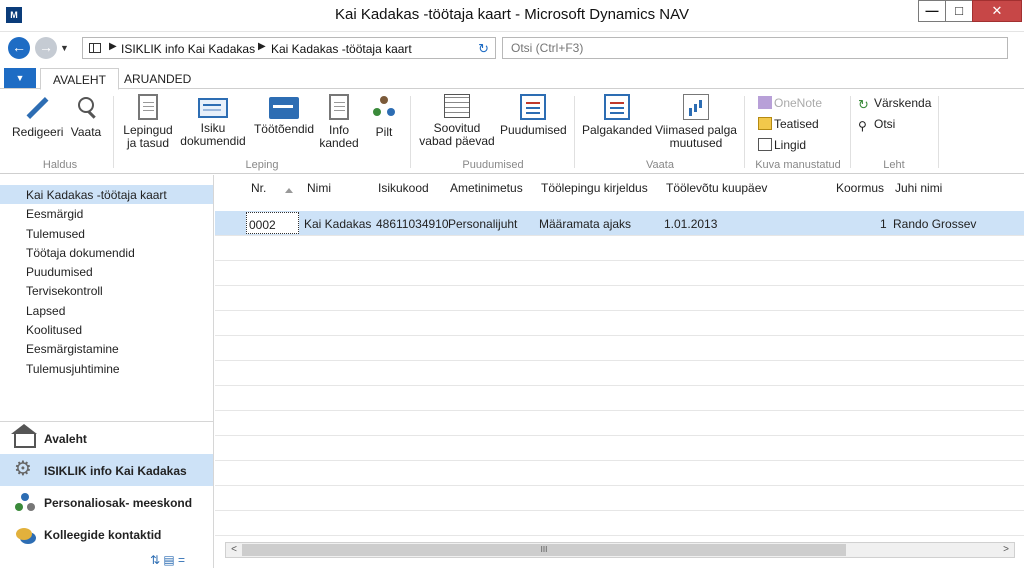 The width and height of the screenshot is (1024, 568). I want to click on nav-item-koolitused: Koolitused, so click(106, 329).